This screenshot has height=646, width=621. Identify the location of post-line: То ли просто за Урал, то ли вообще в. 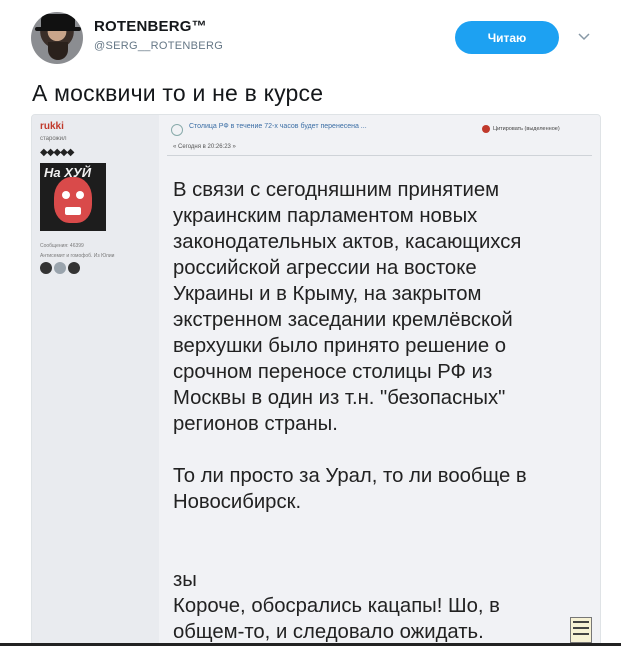
(350, 476).